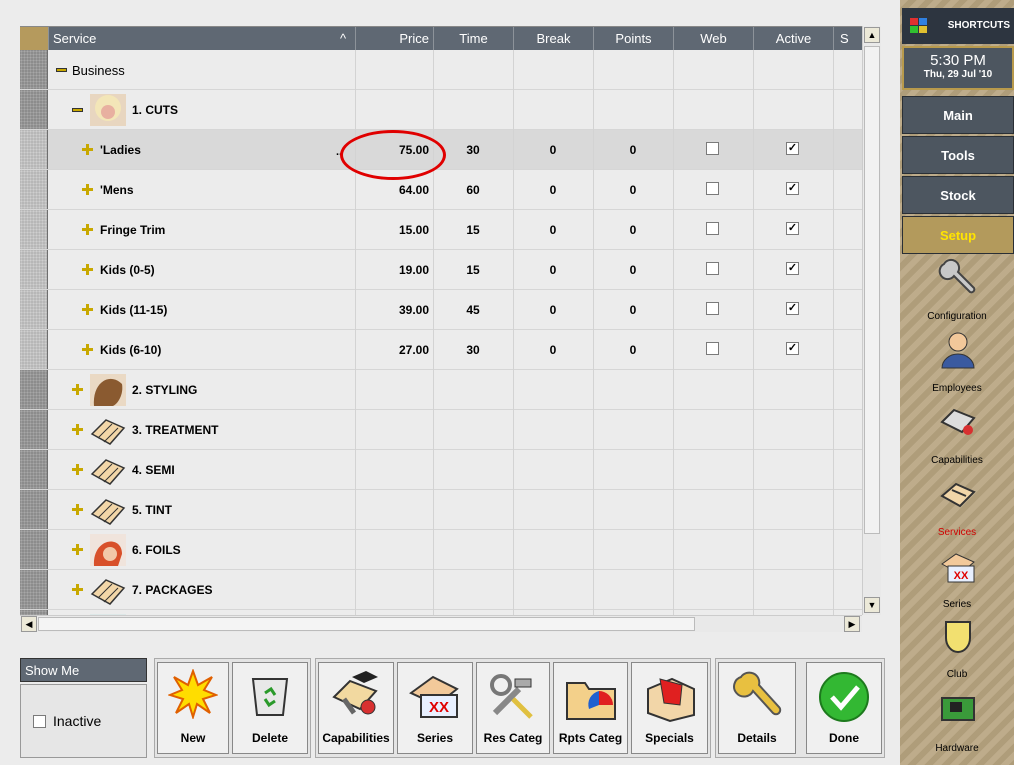 This screenshot has height=765, width=1014. What do you see at coordinates (871, 320) in the screenshot?
I see `vertical-scrollbar: ▲ ▼` at bounding box center [871, 320].